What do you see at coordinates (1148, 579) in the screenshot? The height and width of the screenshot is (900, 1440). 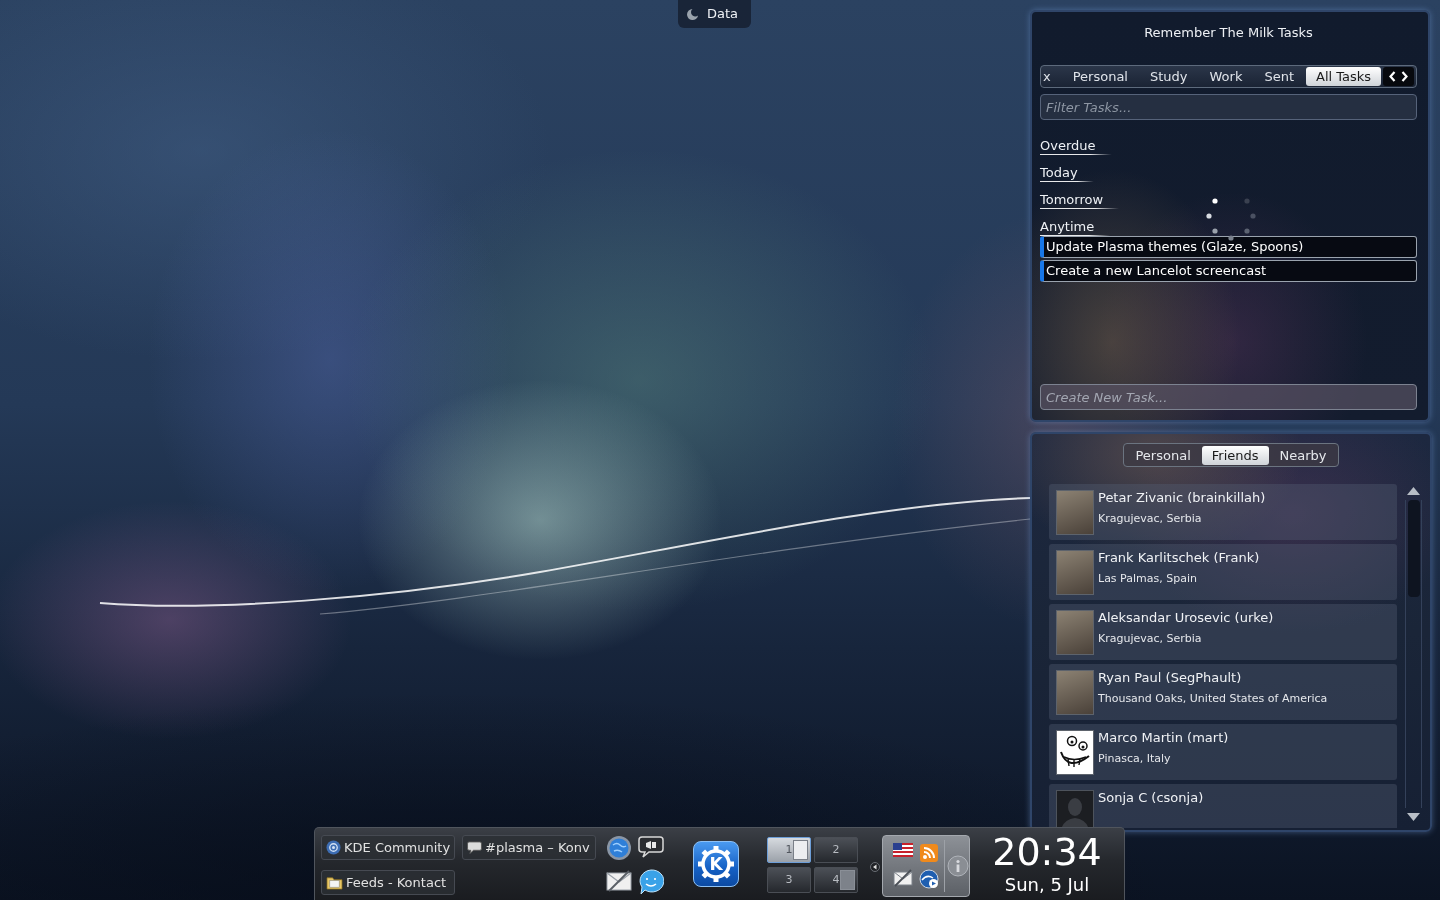 I see `contact-location: Las Palmas, Spain` at bounding box center [1148, 579].